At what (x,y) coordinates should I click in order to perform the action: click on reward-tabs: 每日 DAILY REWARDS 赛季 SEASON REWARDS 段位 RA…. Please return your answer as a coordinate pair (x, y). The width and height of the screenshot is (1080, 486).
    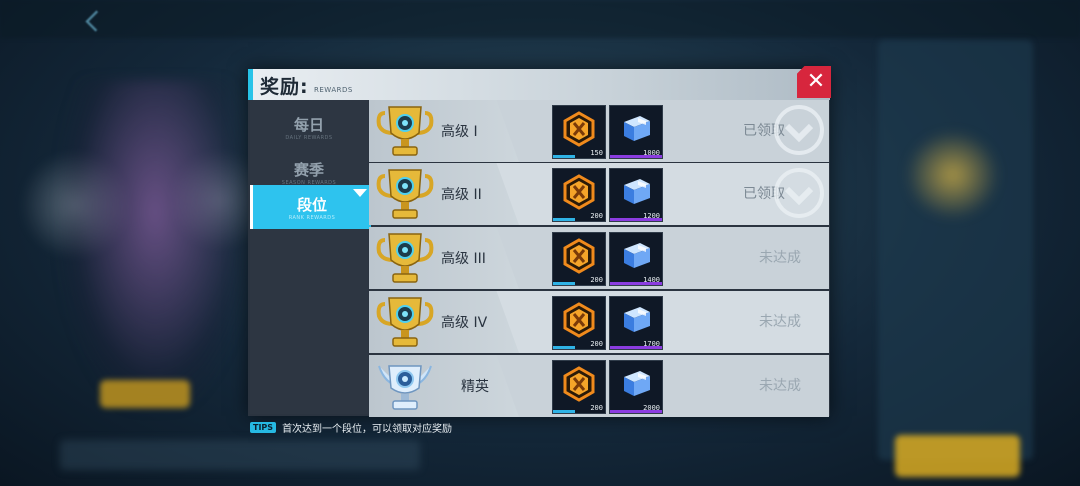
    Looking at the image, I should click on (310, 257).